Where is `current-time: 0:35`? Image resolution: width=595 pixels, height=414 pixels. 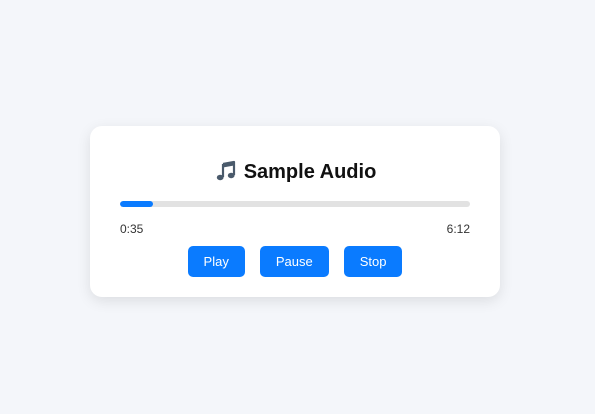 current-time: 0:35 is located at coordinates (132, 229).